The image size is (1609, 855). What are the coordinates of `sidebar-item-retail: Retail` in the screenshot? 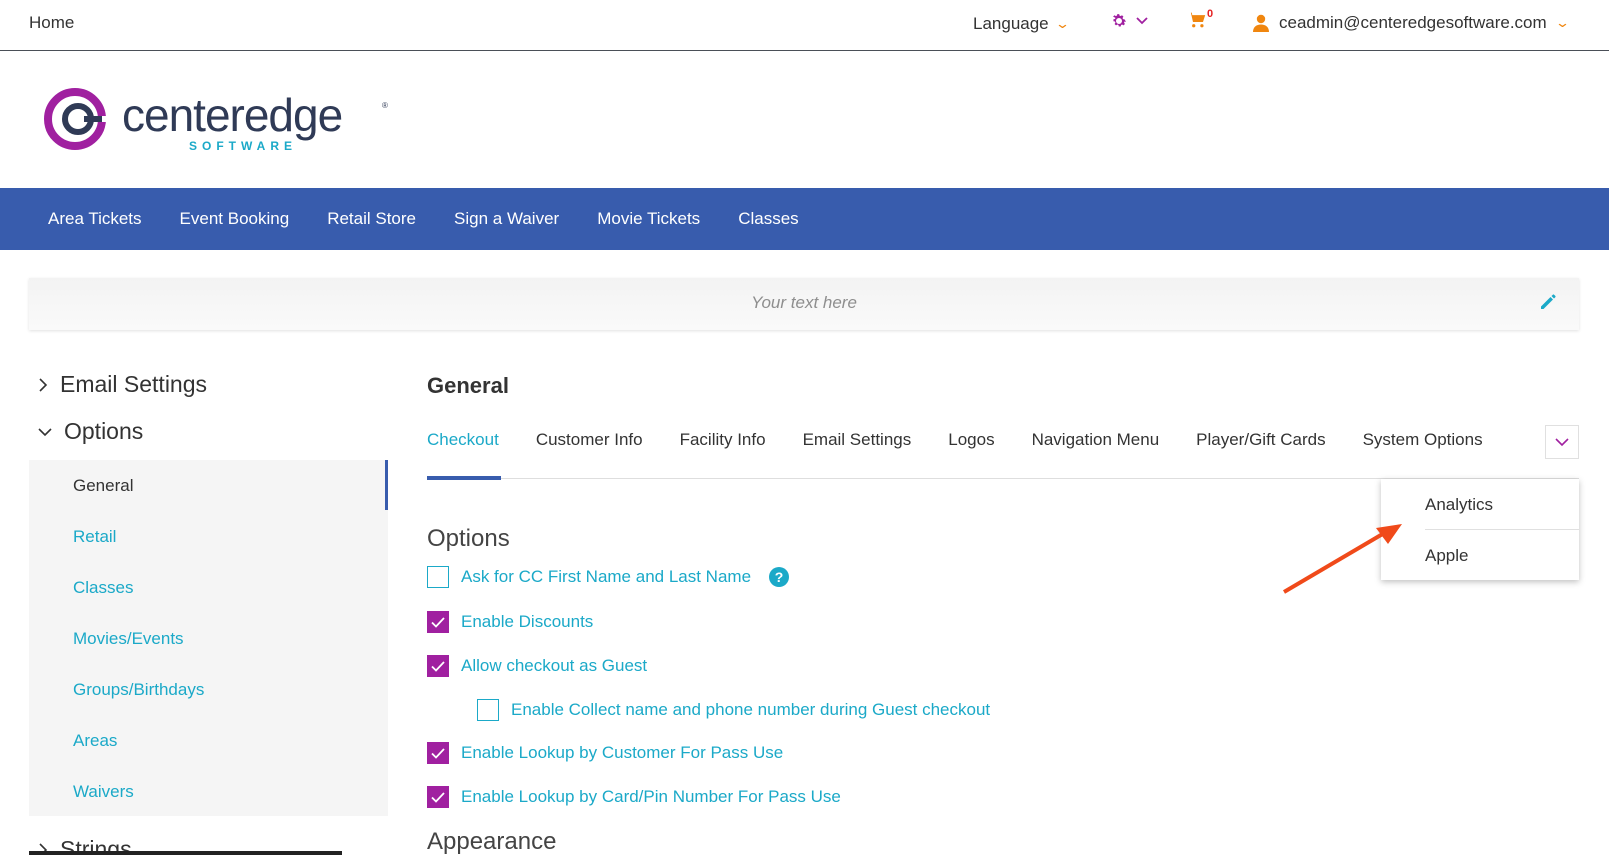 It's located at (94, 537).